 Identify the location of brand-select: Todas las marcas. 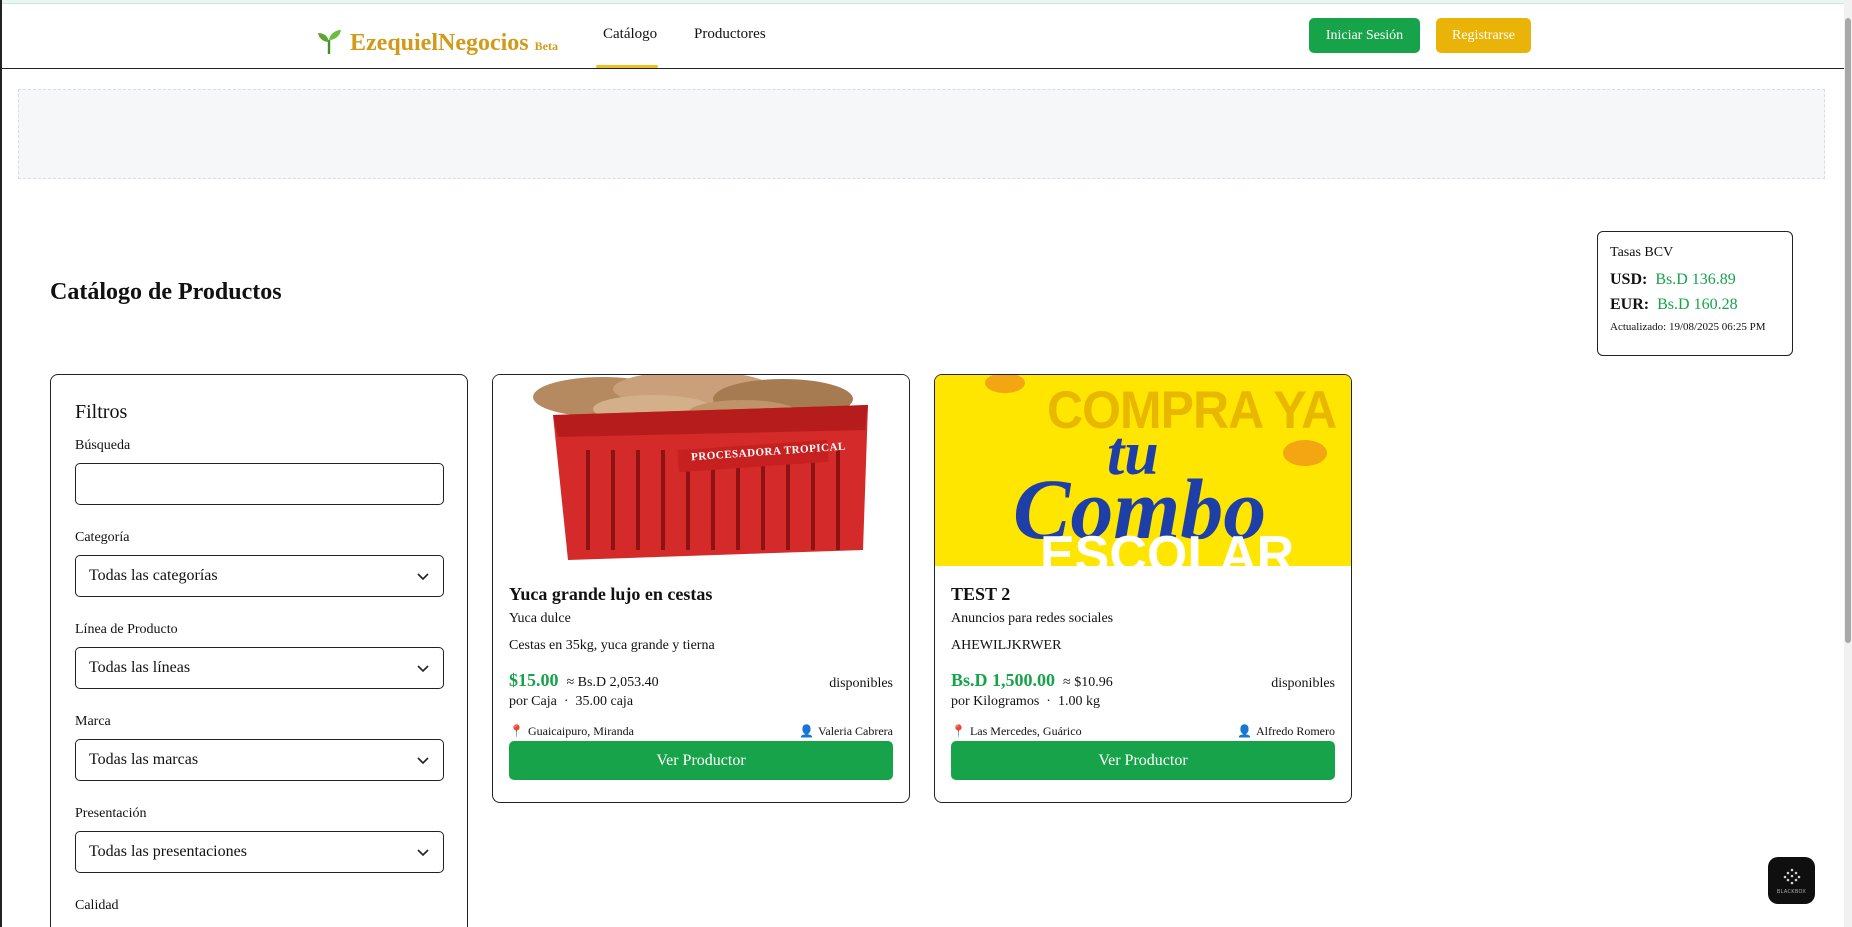
(259, 760).